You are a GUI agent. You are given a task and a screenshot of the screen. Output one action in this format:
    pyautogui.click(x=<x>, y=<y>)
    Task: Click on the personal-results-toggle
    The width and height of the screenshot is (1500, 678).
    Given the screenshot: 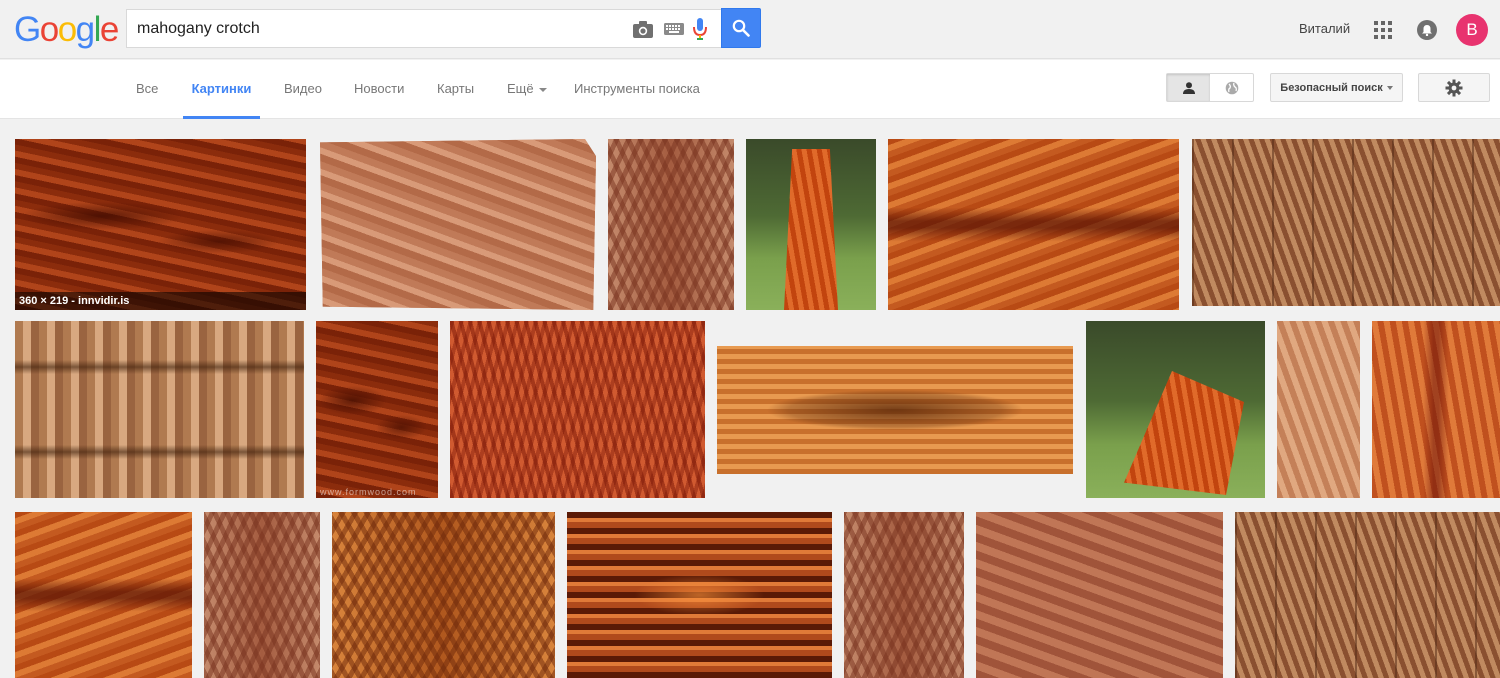 What is the action you would take?
    pyautogui.click(x=1210, y=87)
    